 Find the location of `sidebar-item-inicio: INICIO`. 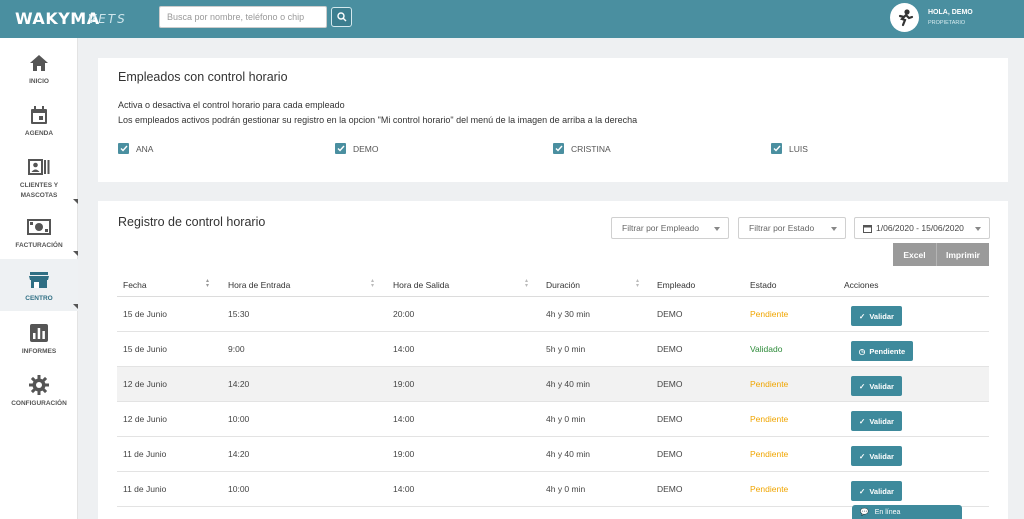

sidebar-item-inicio: INICIO is located at coordinates (39, 68).